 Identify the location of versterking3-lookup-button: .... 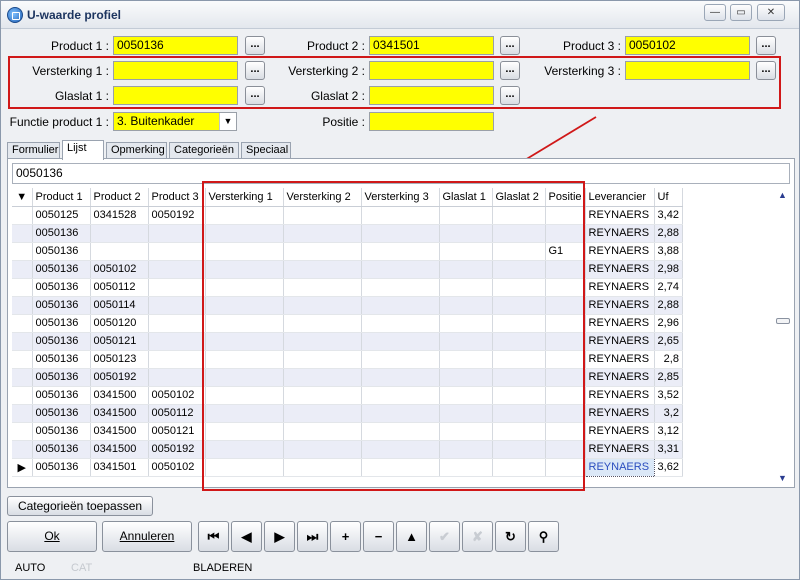
(766, 70).